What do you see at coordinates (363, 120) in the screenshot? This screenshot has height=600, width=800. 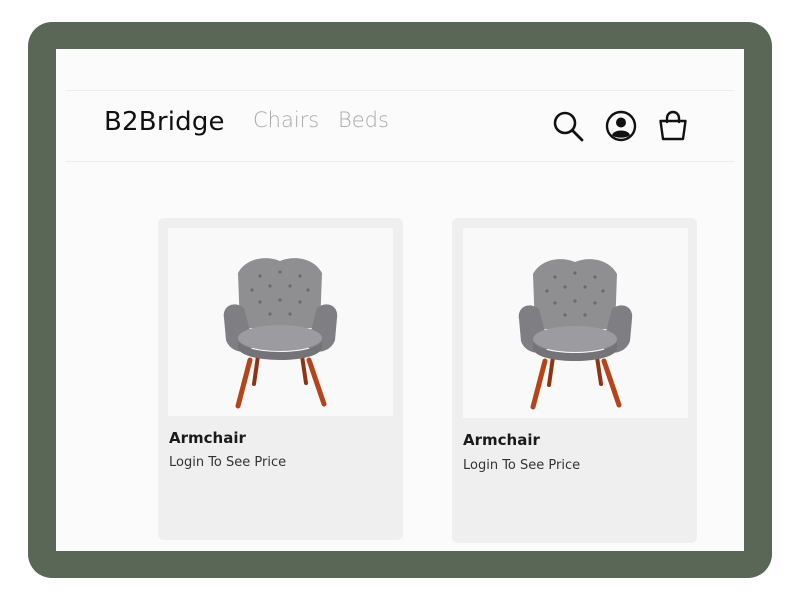 I see `nav-link-beds: Beds` at bounding box center [363, 120].